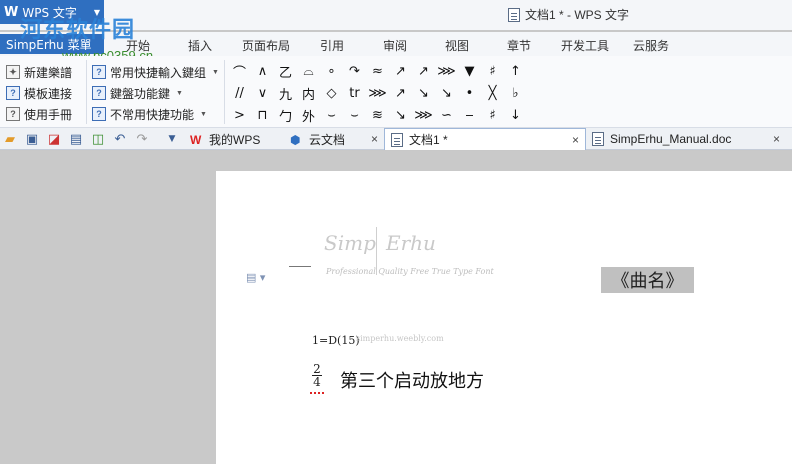 This screenshot has height=464, width=792. What do you see at coordinates (224, 92) in the screenshot?
I see `ribbon-divider` at bounding box center [224, 92].